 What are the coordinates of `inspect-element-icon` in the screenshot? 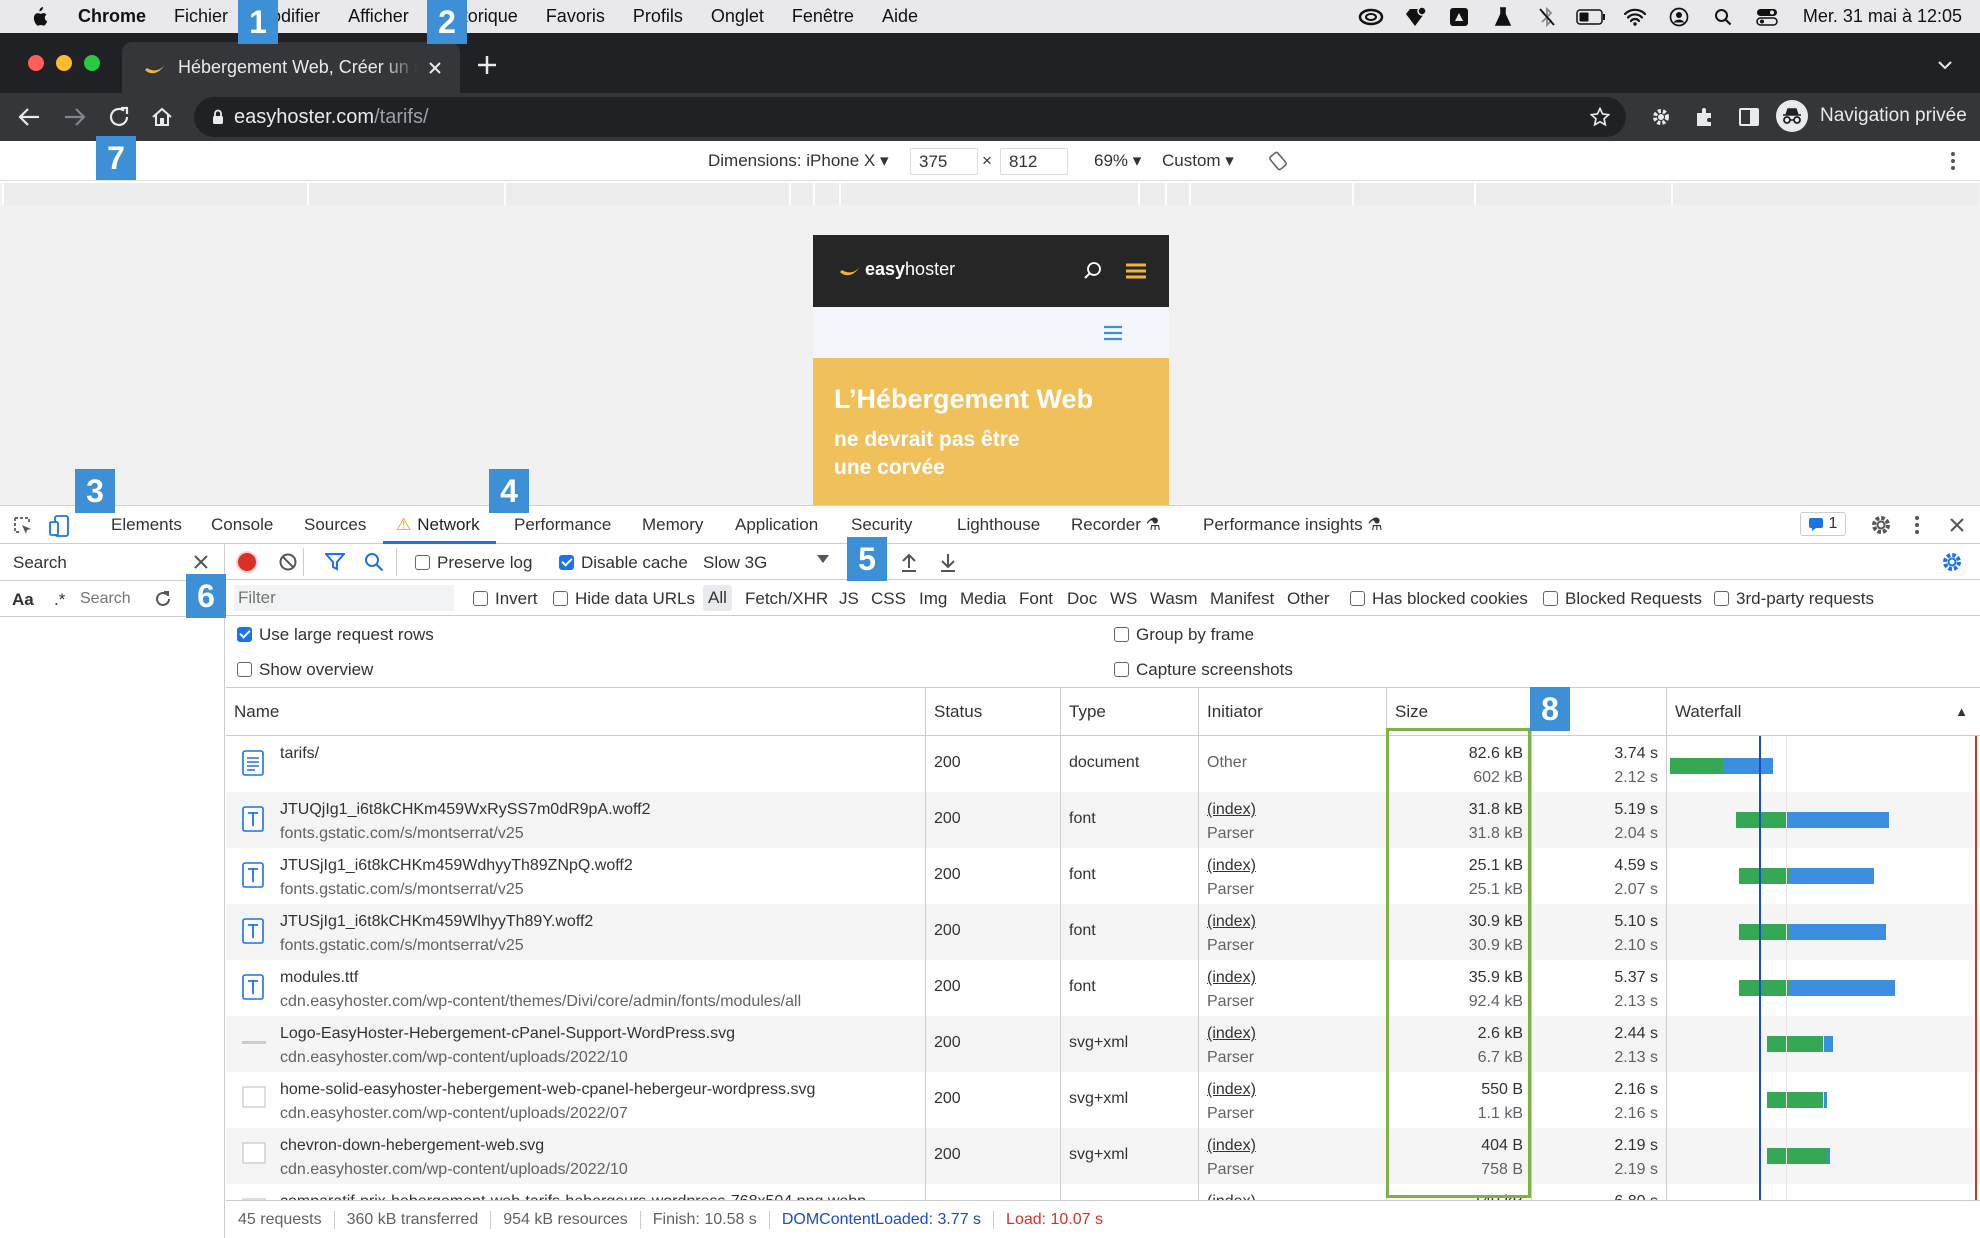 It's located at (23, 526).